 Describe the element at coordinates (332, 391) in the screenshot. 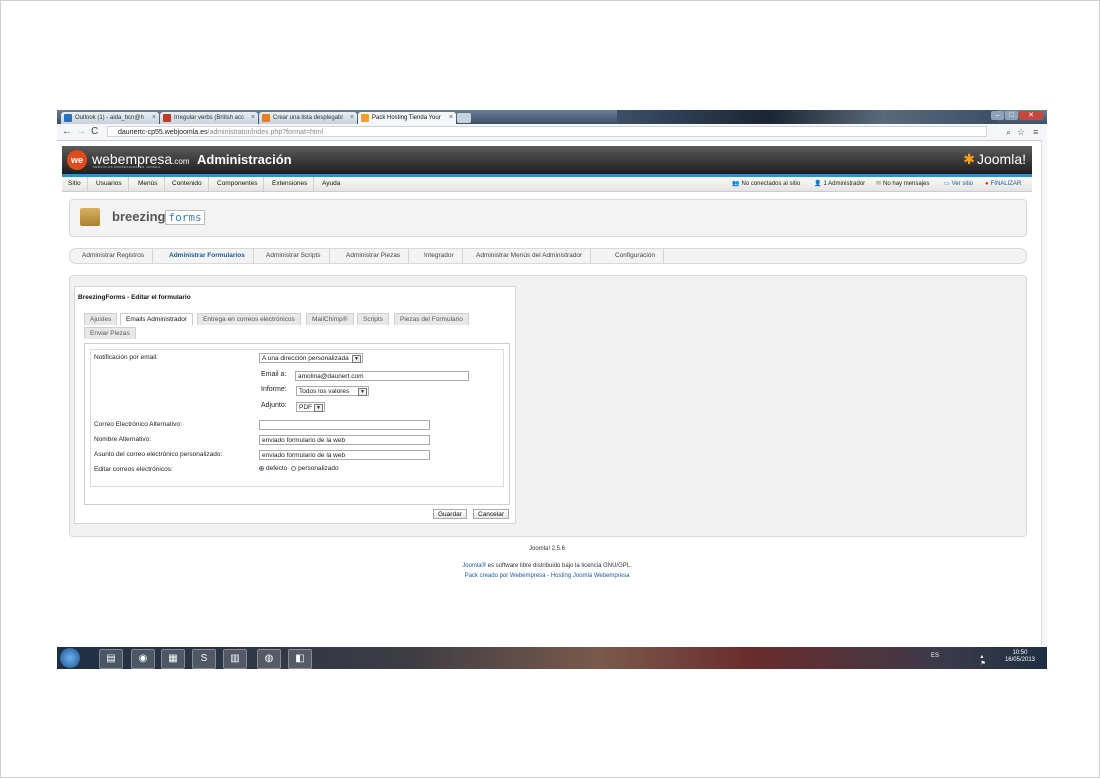

I see `report-select: Todos los valores ▼` at that location.